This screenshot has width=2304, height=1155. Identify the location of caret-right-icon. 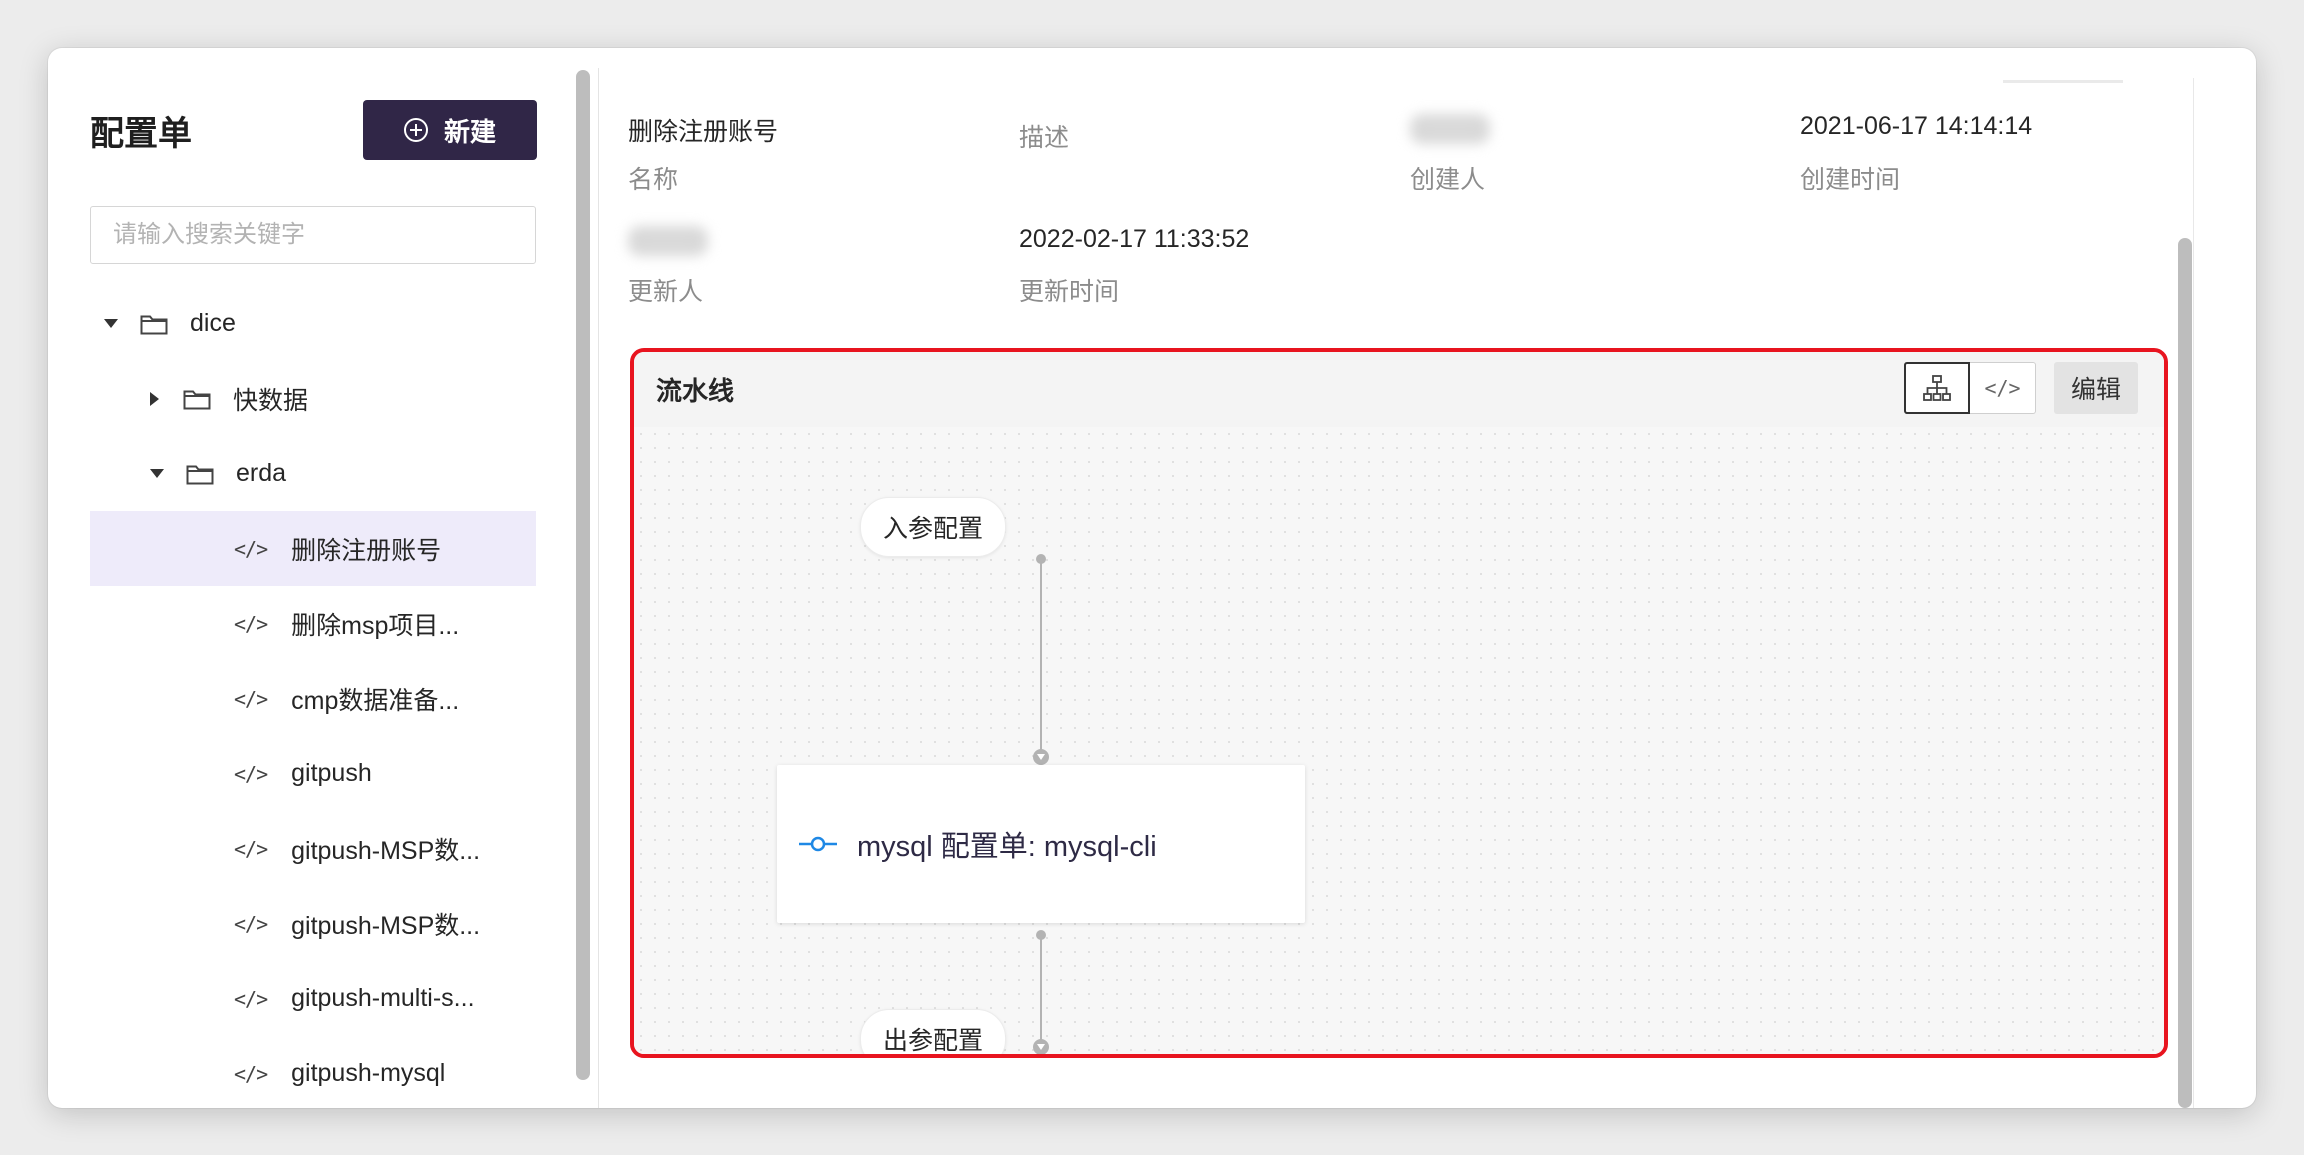
(154, 398).